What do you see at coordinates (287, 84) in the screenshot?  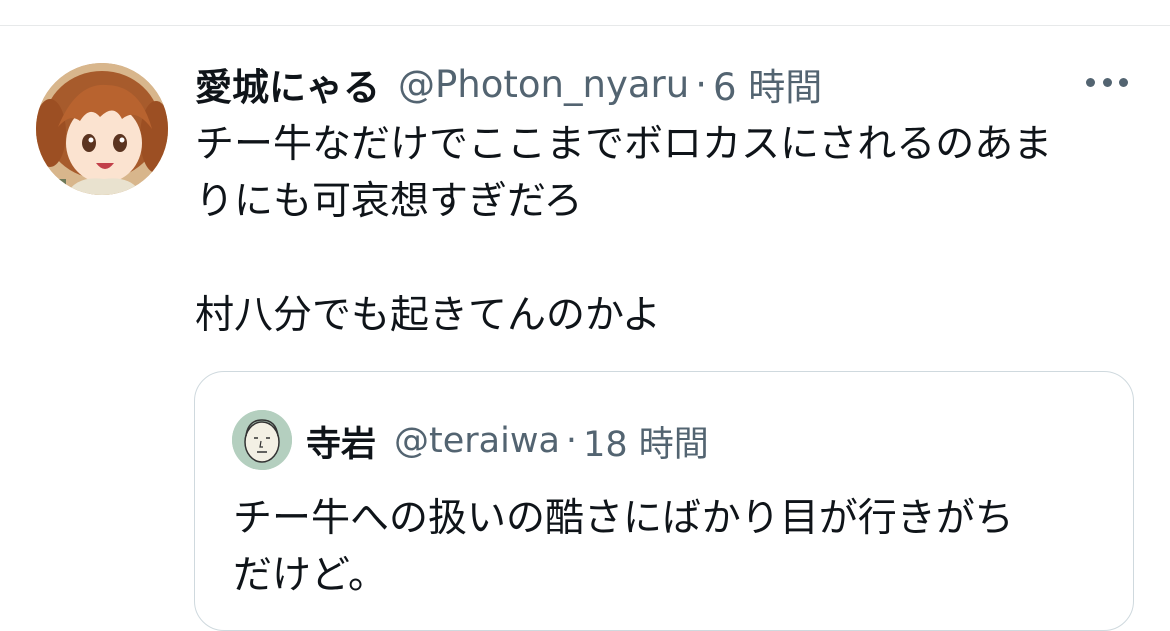 I see `author-display-name: 愛城にゃる` at bounding box center [287, 84].